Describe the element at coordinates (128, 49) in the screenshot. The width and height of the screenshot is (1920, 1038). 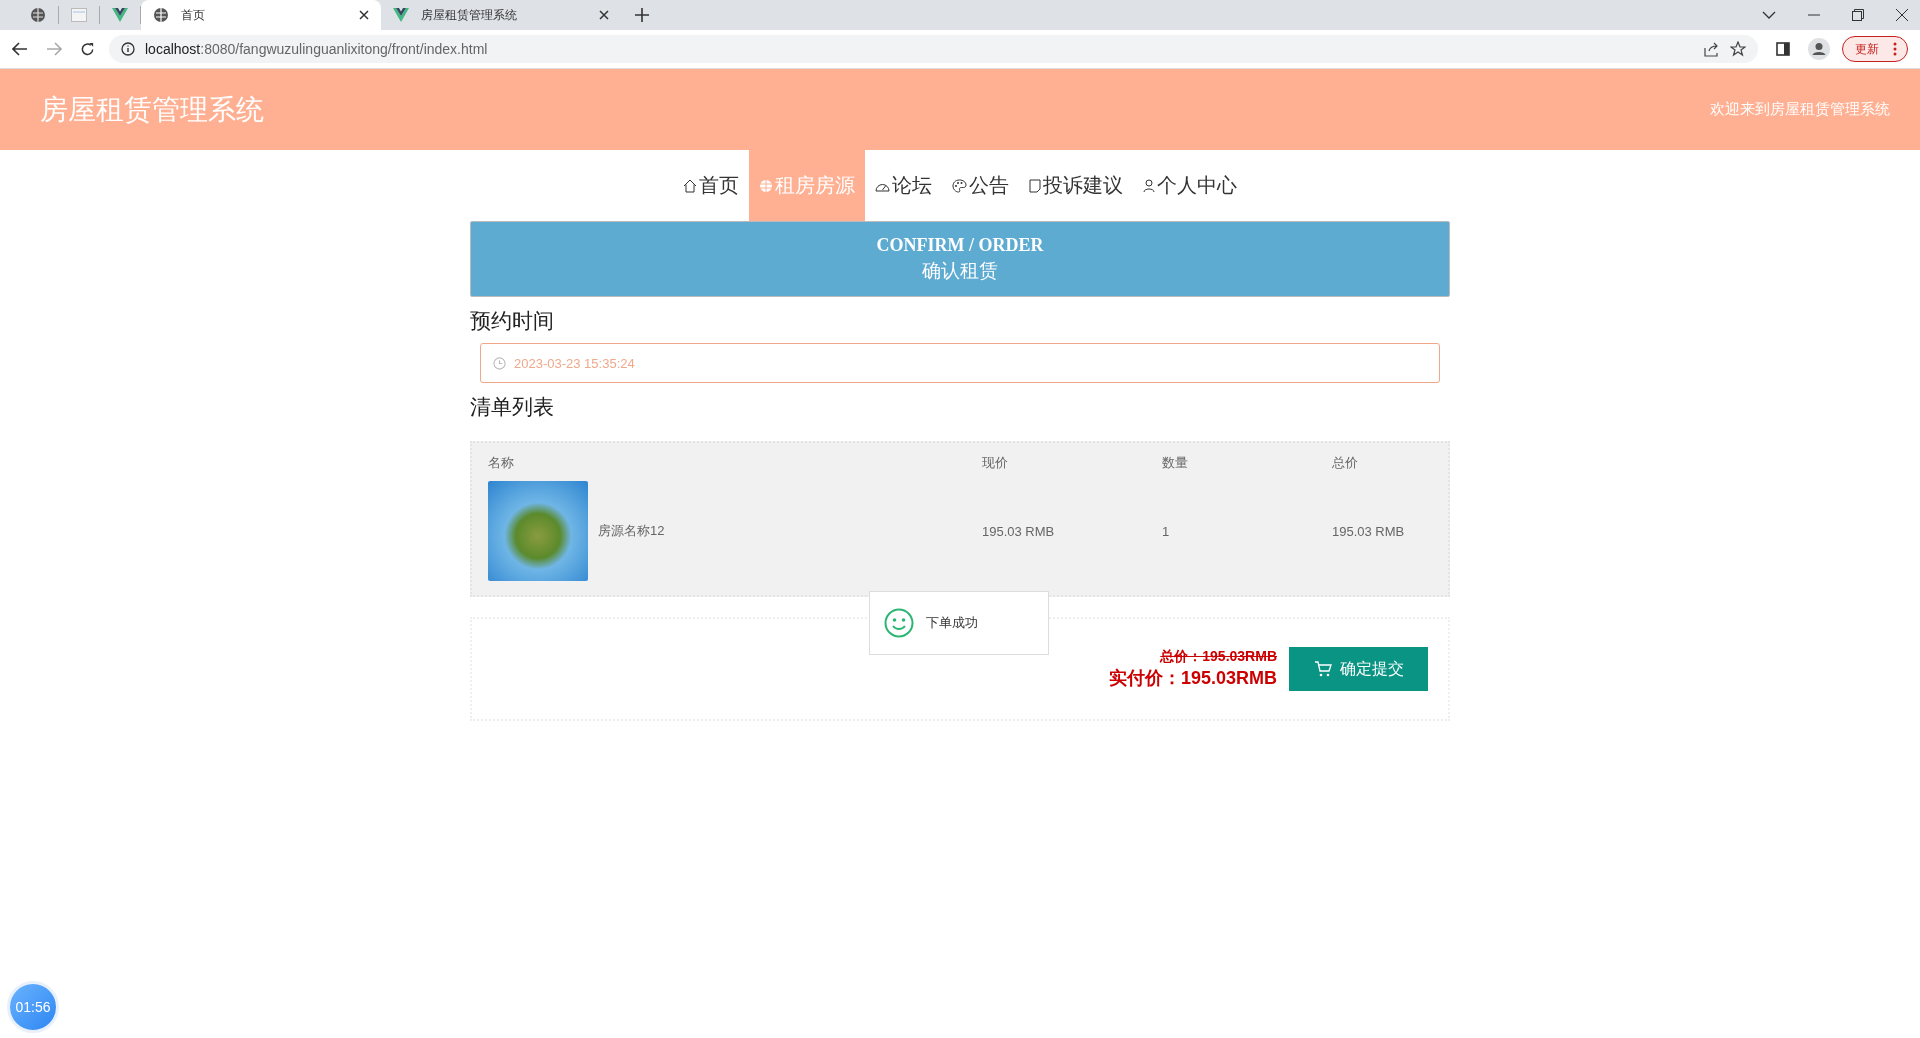
I see `info-icon` at that location.